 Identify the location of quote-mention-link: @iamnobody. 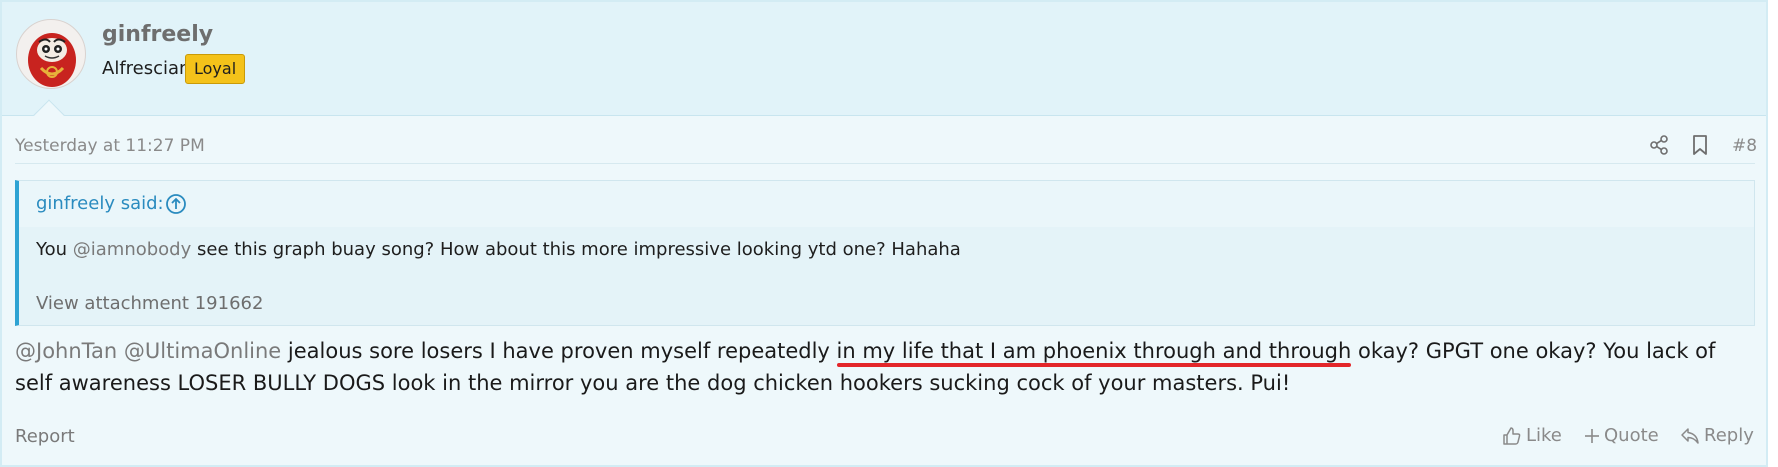
(132, 249).